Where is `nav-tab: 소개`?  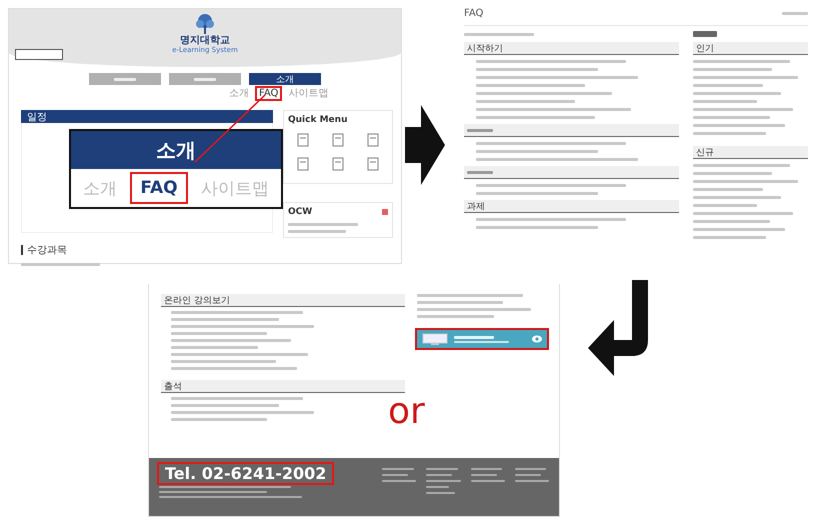
nav-tab: 소개 is located at coordinates (285, 79).